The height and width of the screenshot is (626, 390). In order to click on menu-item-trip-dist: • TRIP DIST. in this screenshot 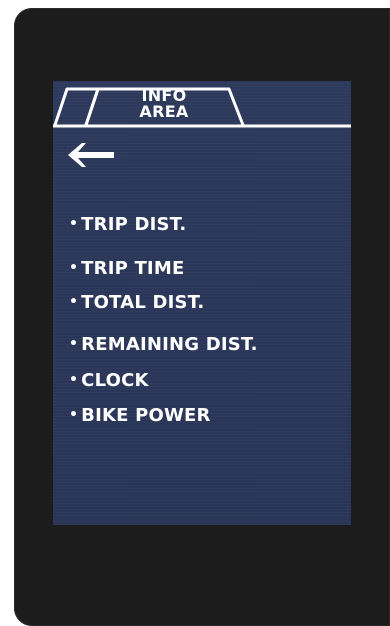, I will do `click(127, 224)`.